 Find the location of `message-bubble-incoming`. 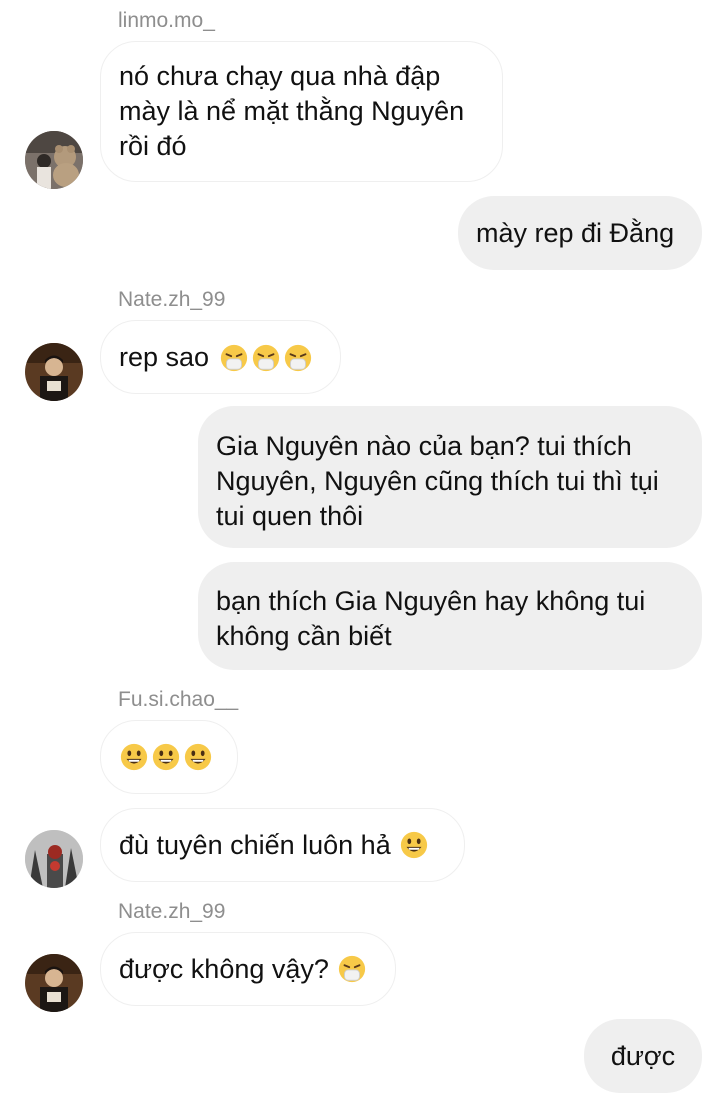

message-bubble-incoming is located at coordinates (169, 757).